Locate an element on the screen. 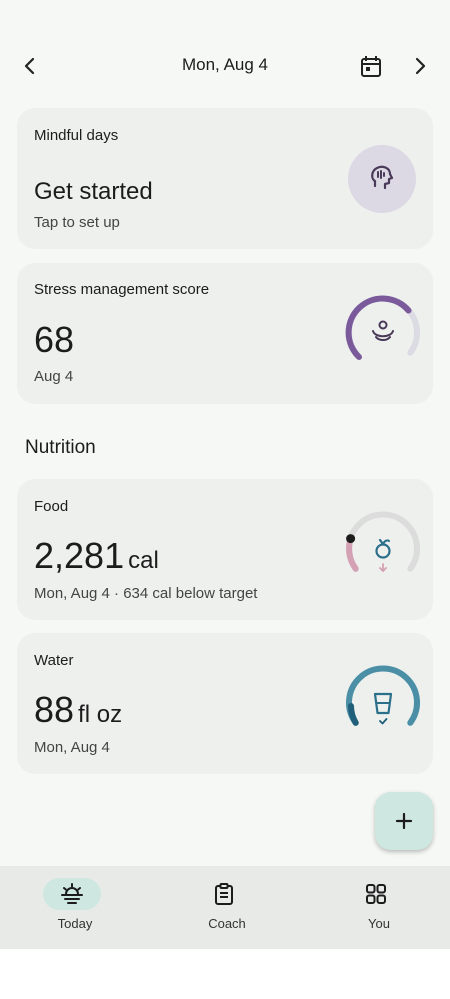 This screenshot has width=450, height=999. clipboard-icon is located at coordinates (224, 894).